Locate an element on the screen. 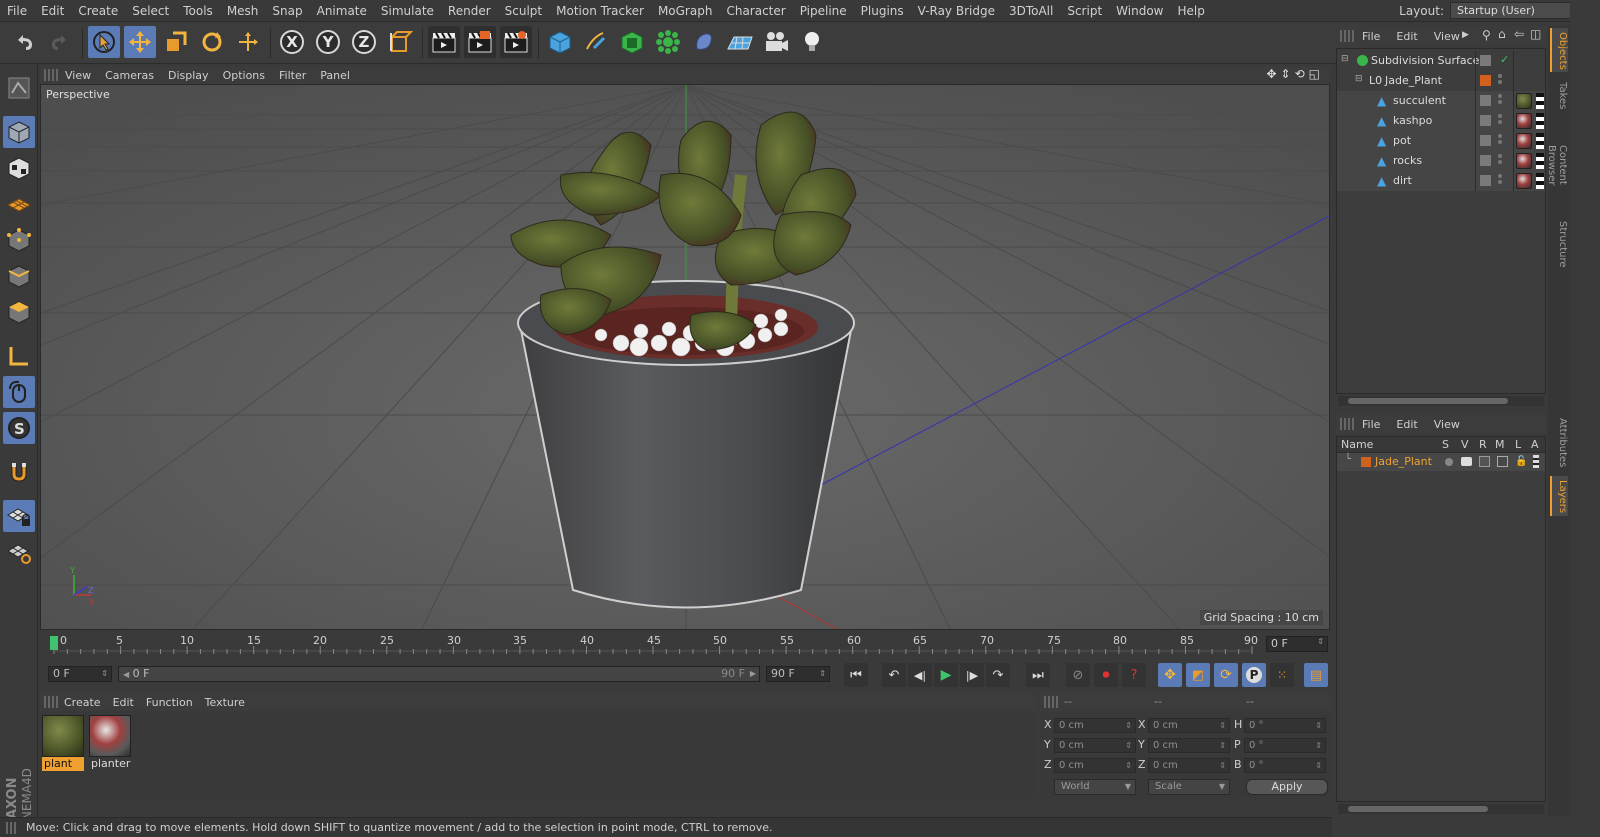  record-parameter-button: P is located at coordinates (1254, 675).